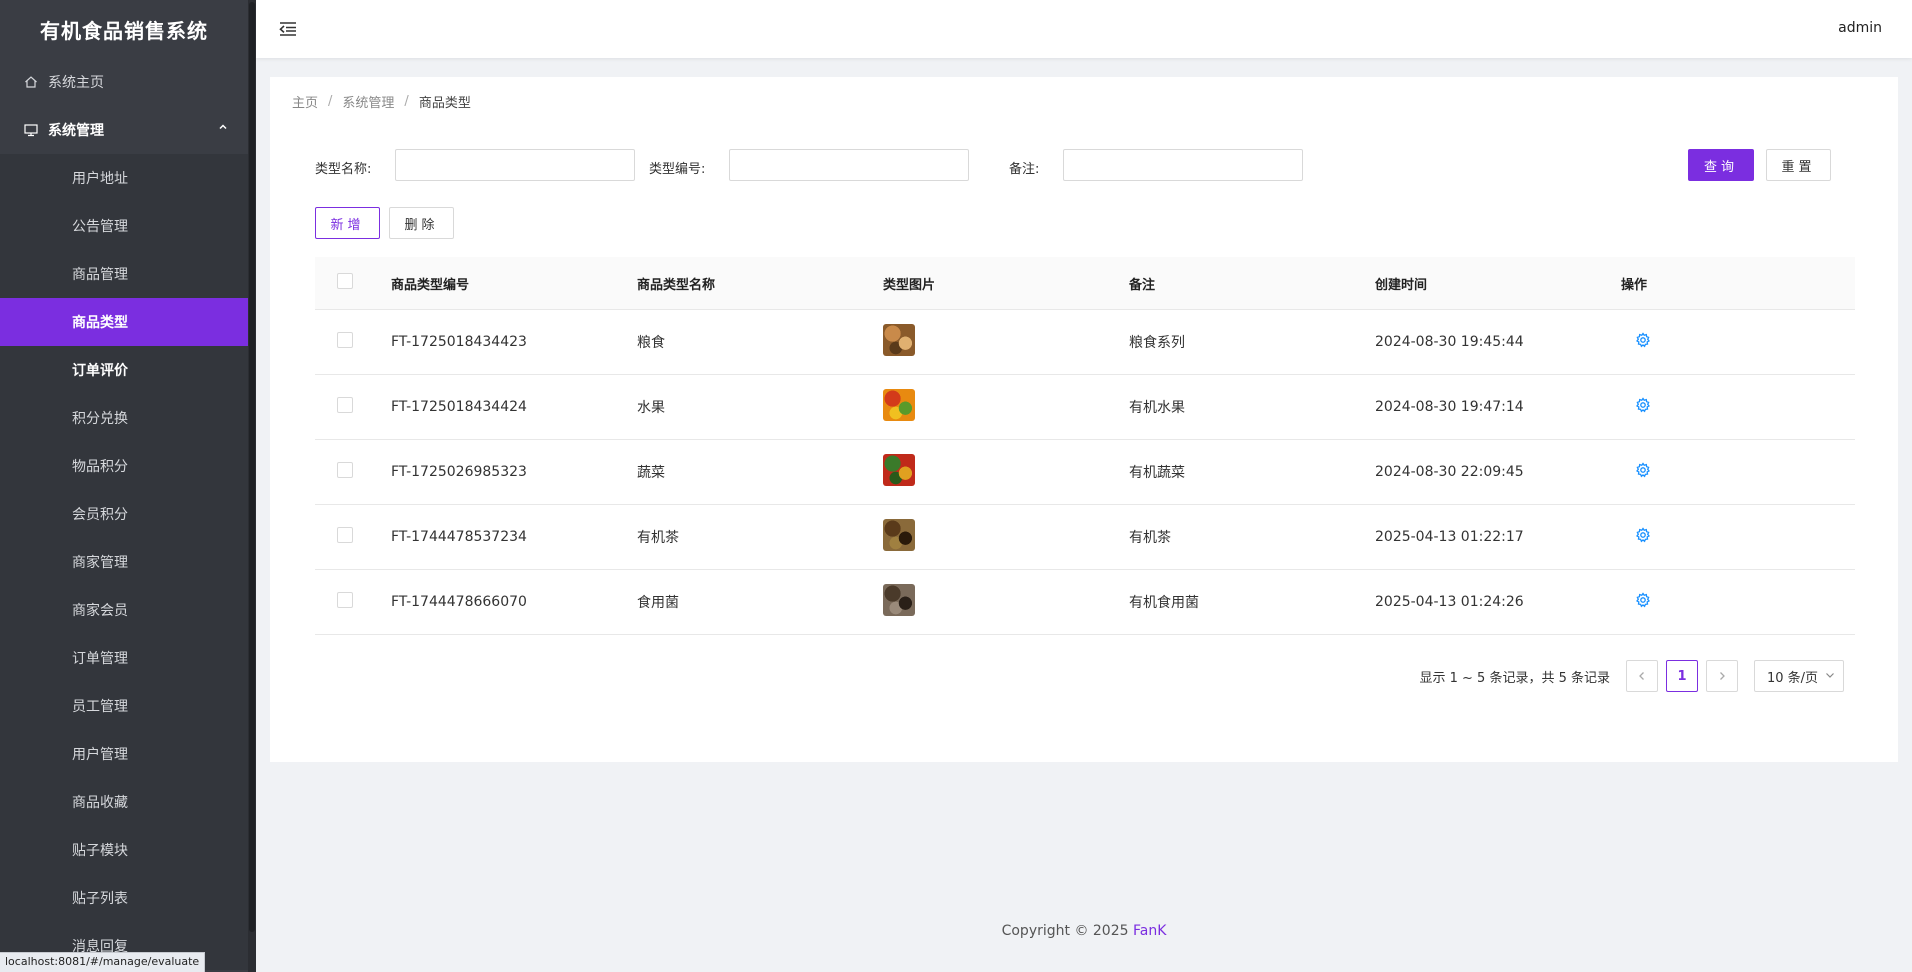 The image size is (1912, 972). I want to click on breadcrumb-home: 主页, so click(305, 101).